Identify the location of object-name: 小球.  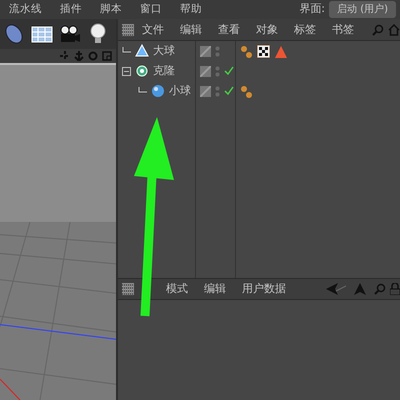
(180, 91).